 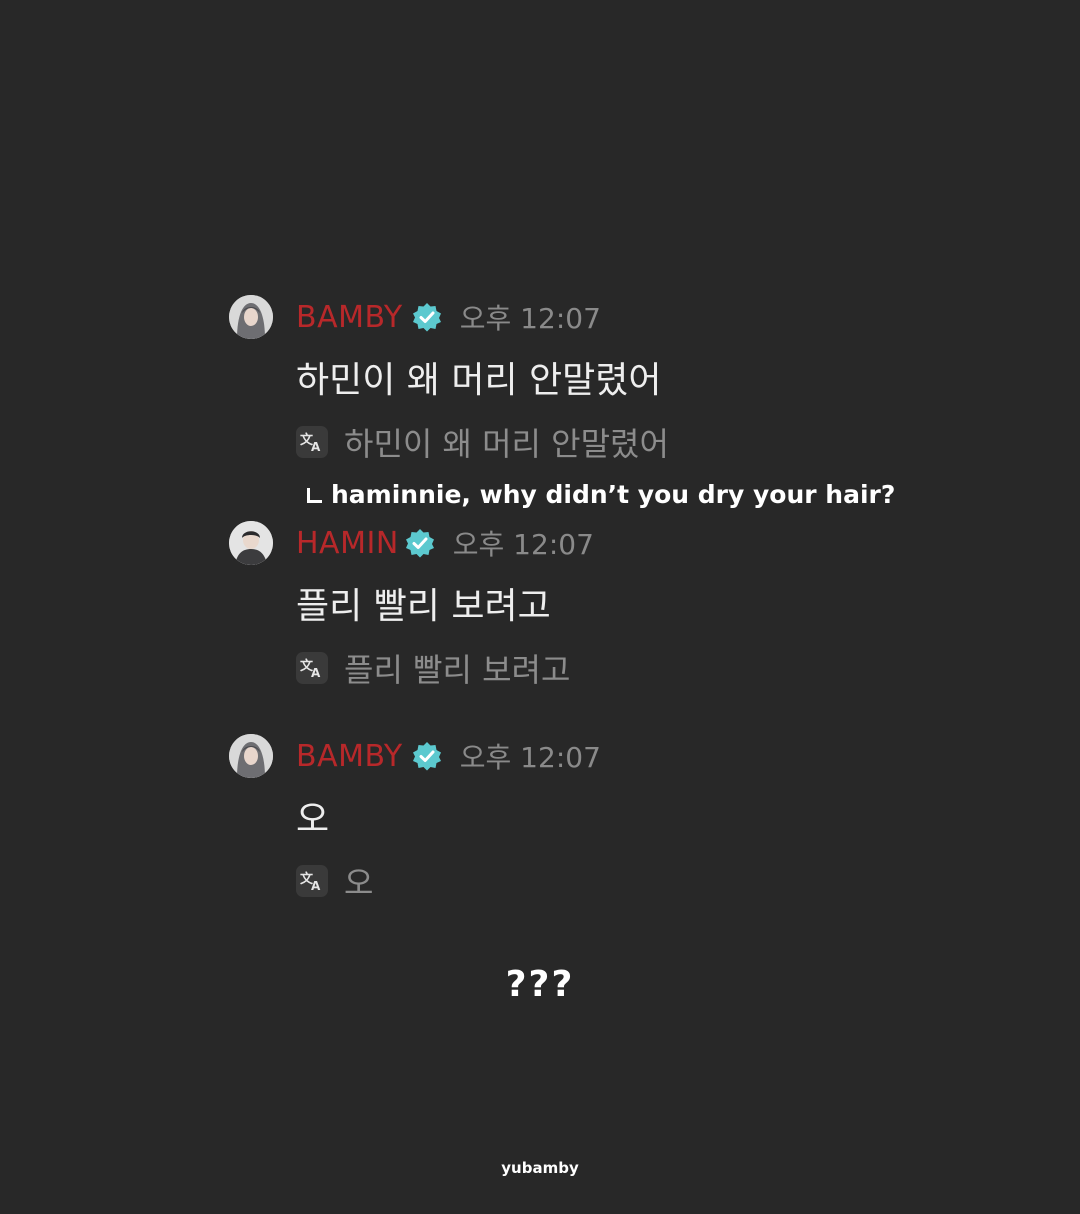 I want to click on message-text: 오, so click(x=313, y=819).